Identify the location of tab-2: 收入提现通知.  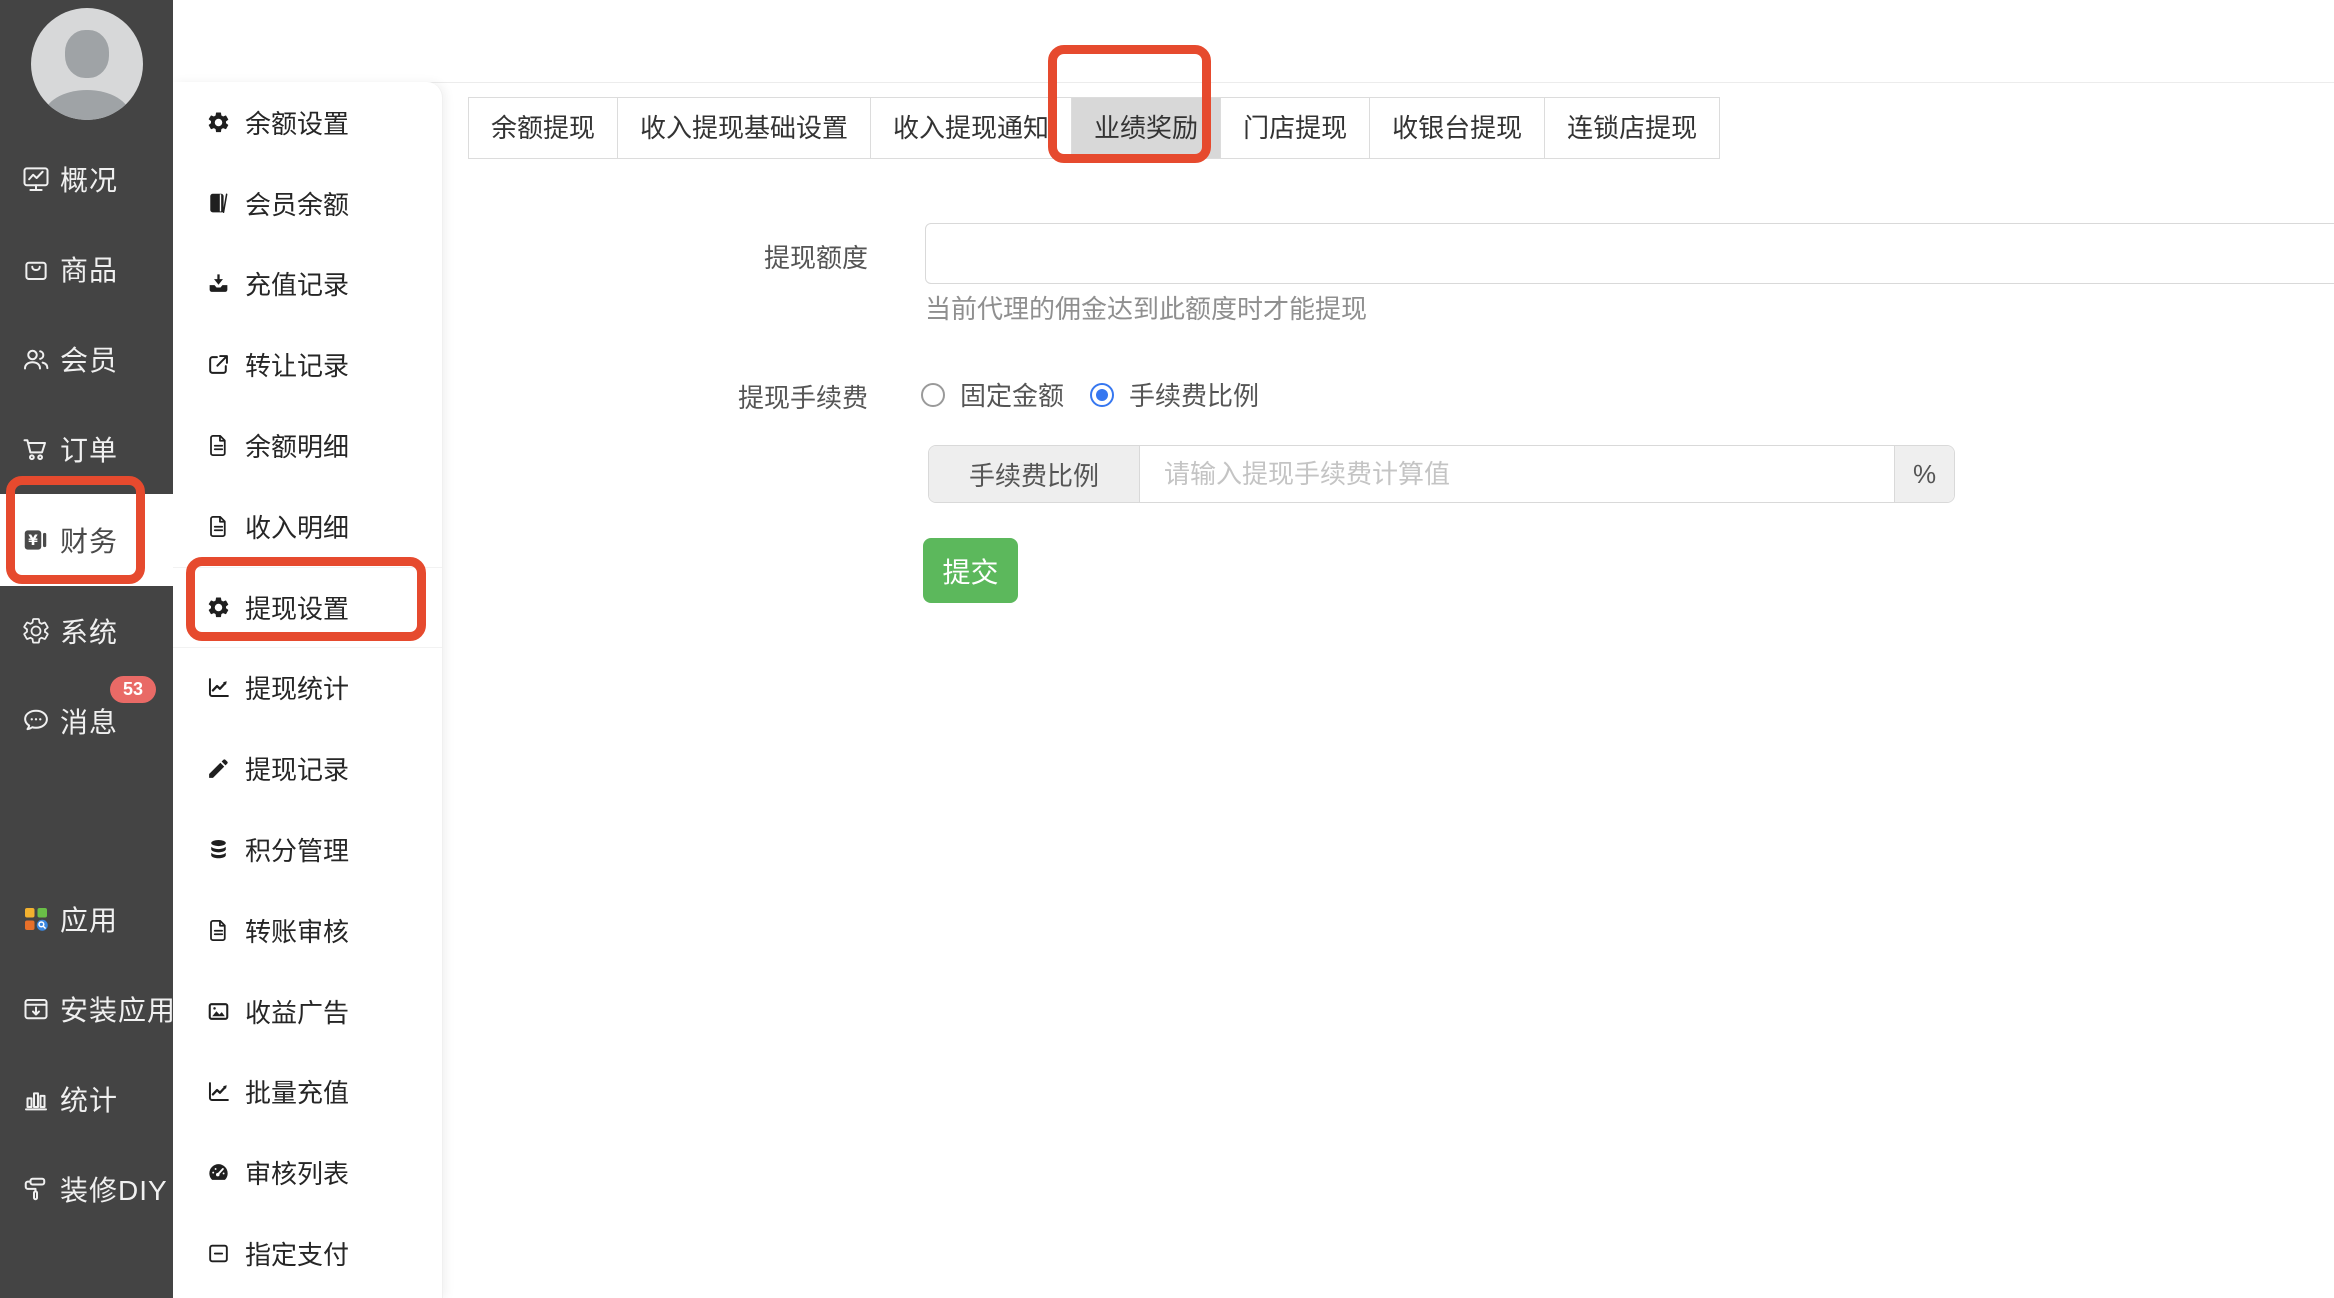
(971, 128).